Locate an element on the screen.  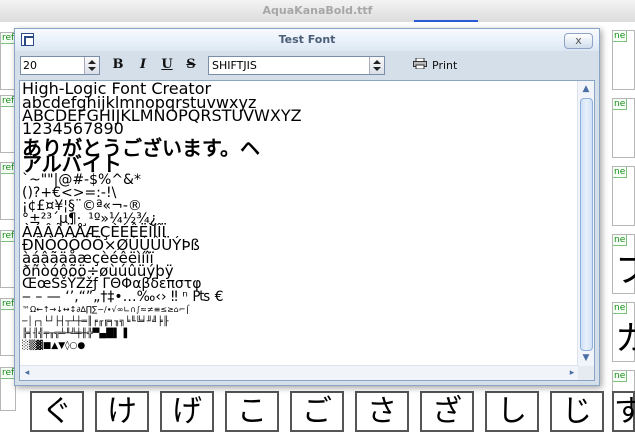
preview-line: アルバイト is located at coordinates (72, 164).